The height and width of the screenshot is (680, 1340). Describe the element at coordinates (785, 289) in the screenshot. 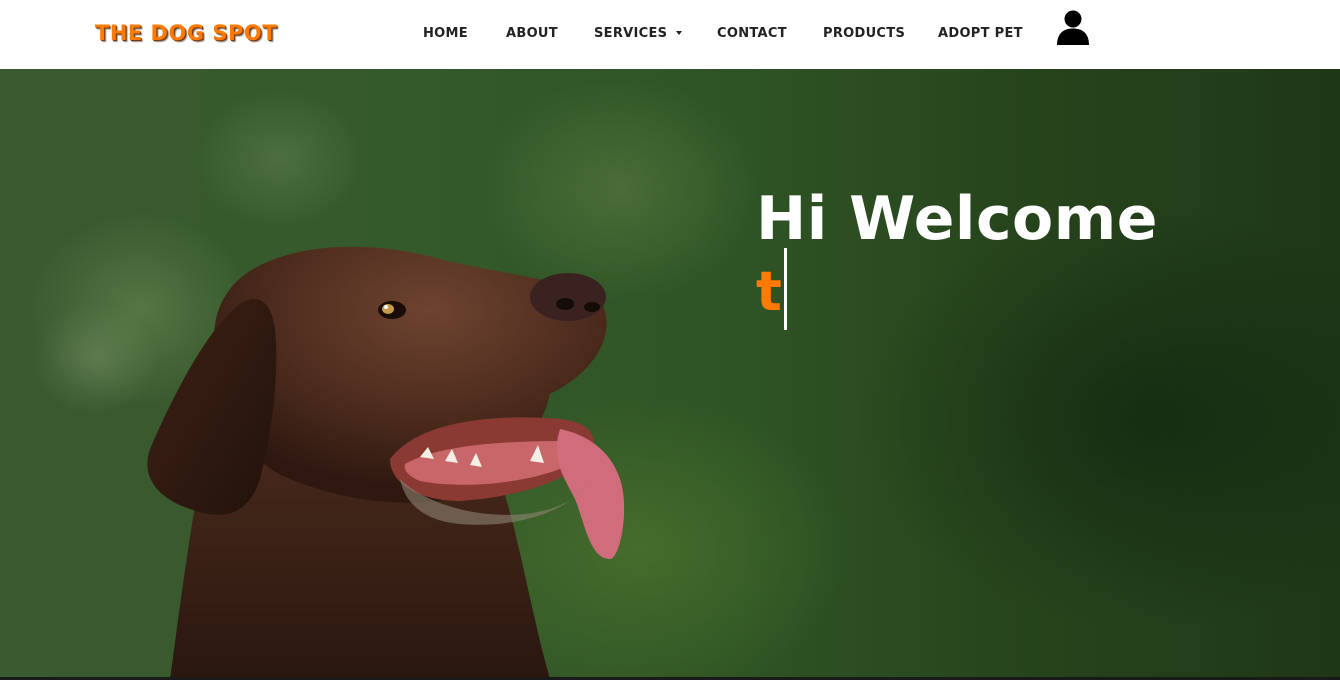

I see `text-cursor` at that location.